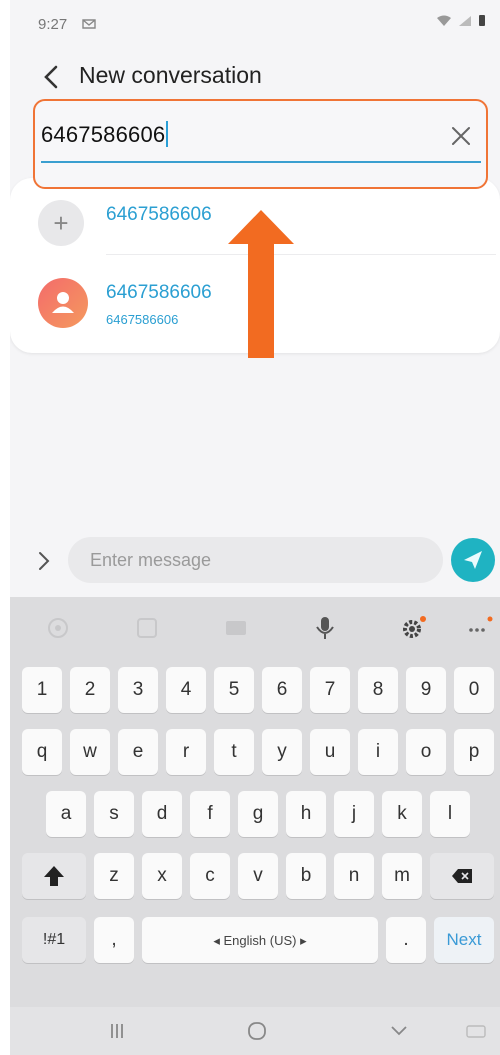  I want to click on emoji-icon, so click(58, 628).